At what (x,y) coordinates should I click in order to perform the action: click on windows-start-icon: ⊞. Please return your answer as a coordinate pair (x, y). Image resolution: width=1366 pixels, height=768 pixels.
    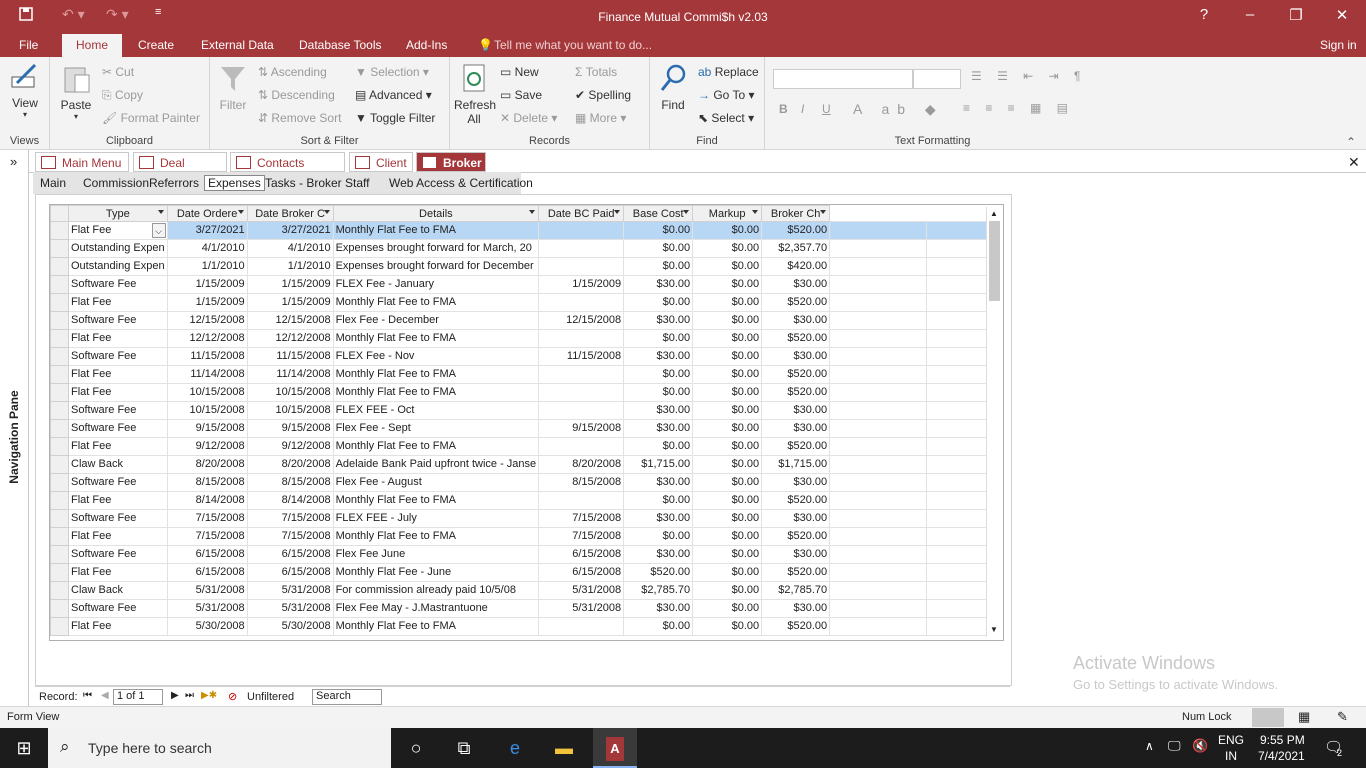
    Looking at the image, I should click on (24, 748).